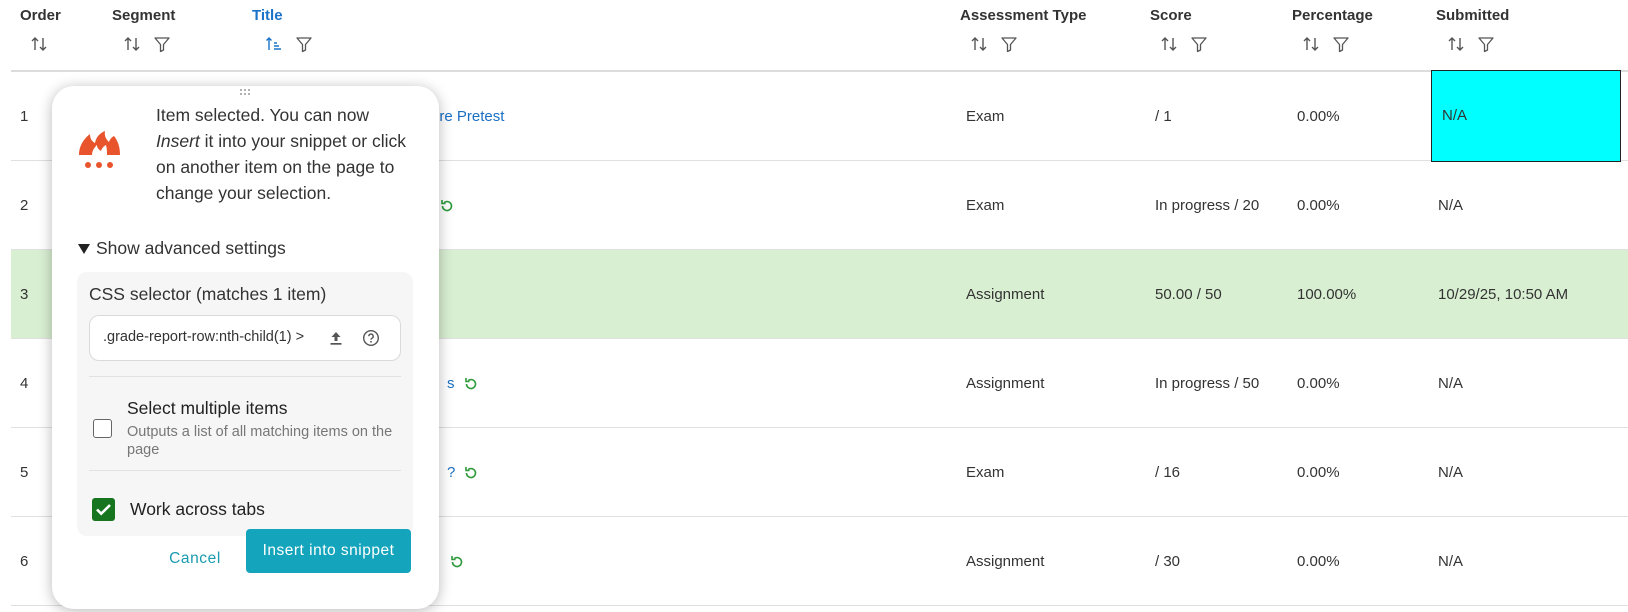 The width and height of the screenshot is (1628, 612). Describe the element at coordinates (207, 408) in the screenshot. I see `select-multiple-label: Select multiple items` at that location.